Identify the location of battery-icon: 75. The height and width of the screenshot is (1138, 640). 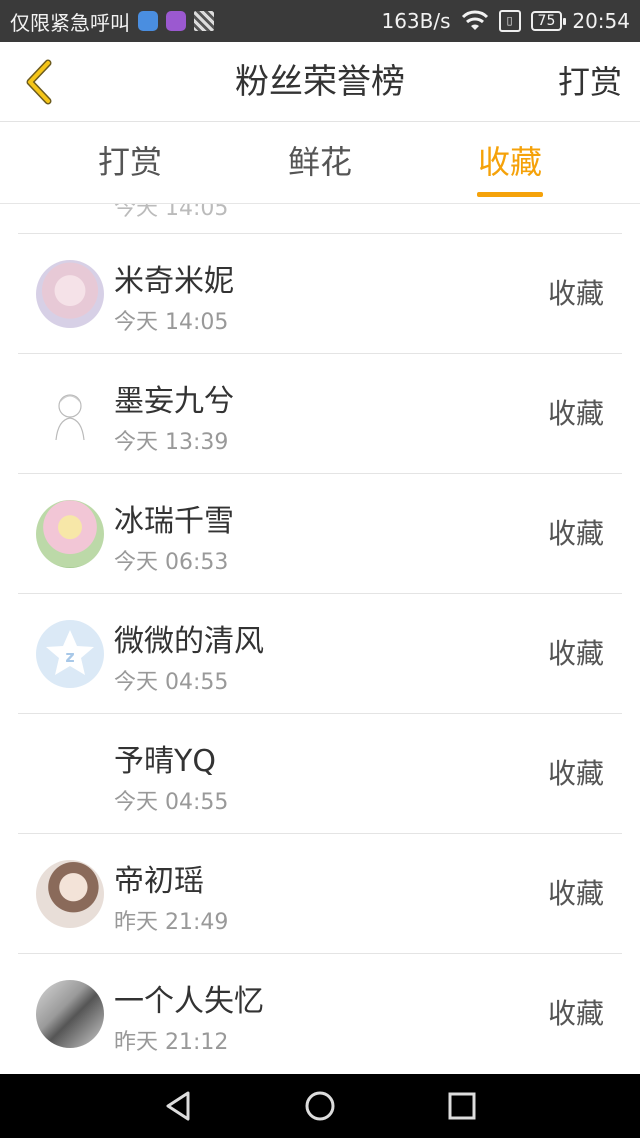
(548, 21).